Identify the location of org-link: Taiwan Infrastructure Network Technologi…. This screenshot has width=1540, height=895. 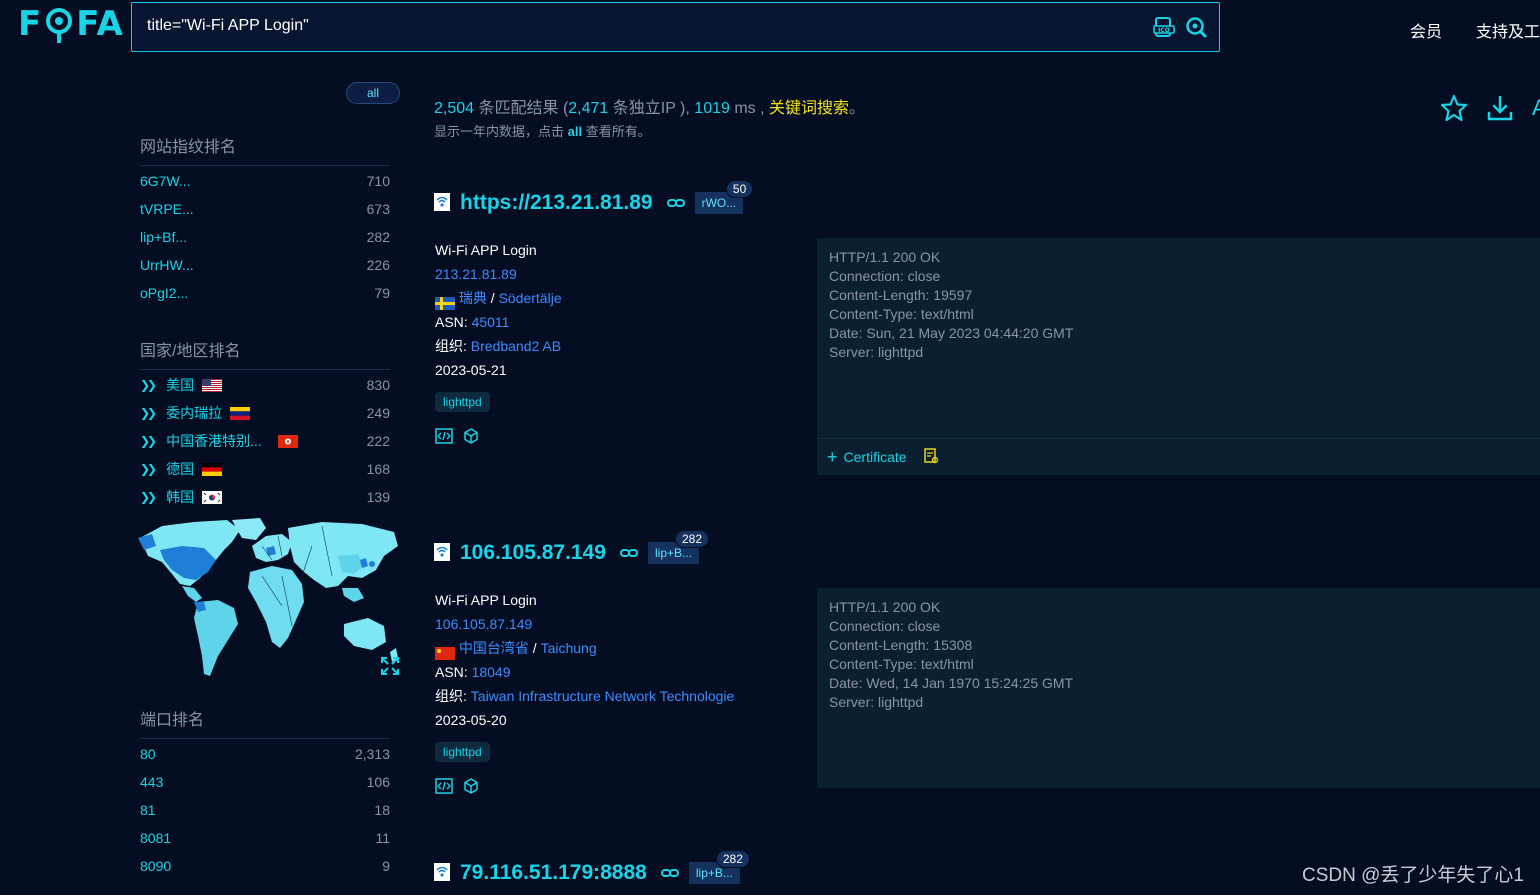
(603, 696).